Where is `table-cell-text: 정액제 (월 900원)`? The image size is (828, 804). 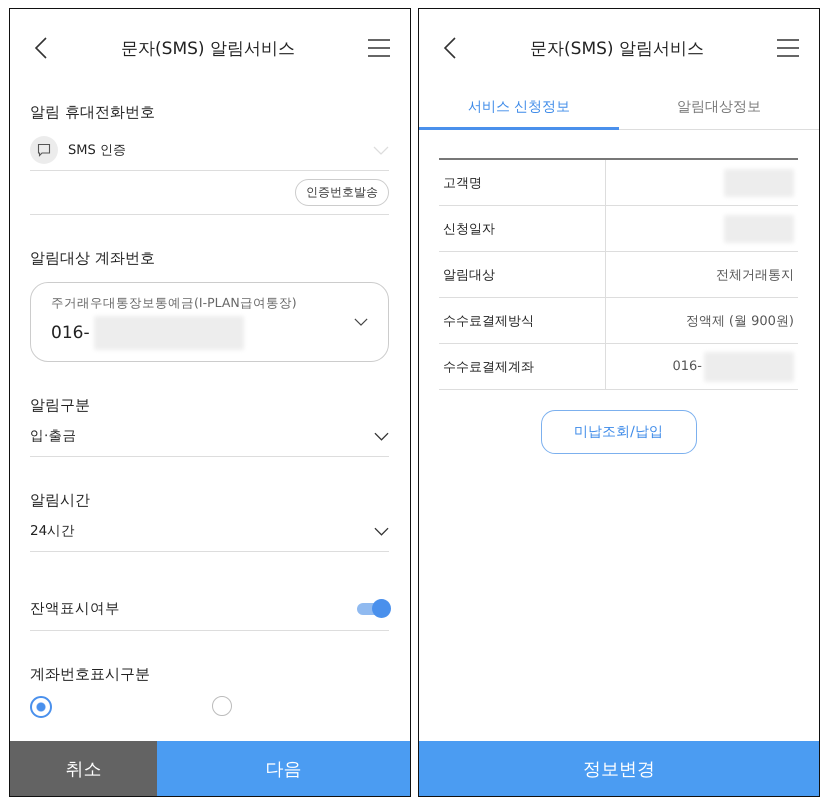
table-cell-text: 정액제 (월 900원) is located at coordinates (740, 321).